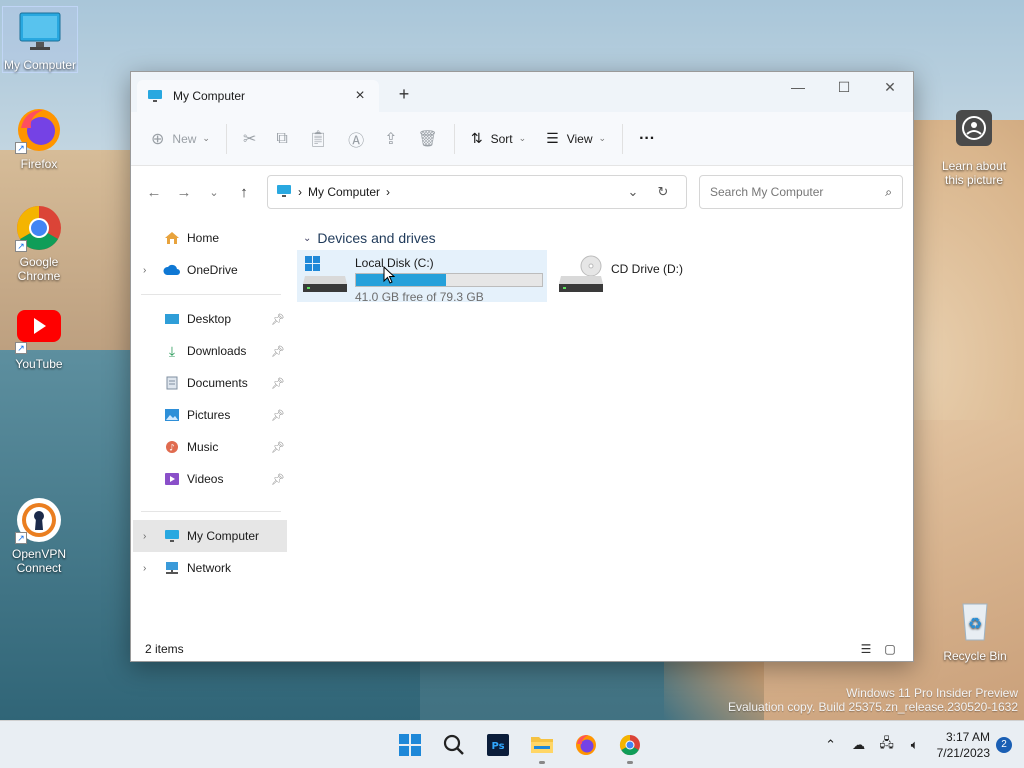  What do you see at coordinates (39, 520) in the screenshot?
I see `openvpn-icon: ↗` at bounding box center [39, 520].